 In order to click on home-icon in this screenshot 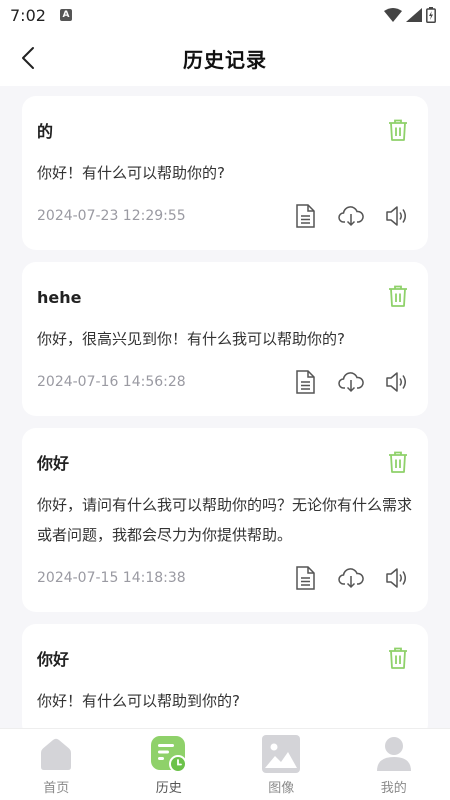, I will do `click(56, 754)`.